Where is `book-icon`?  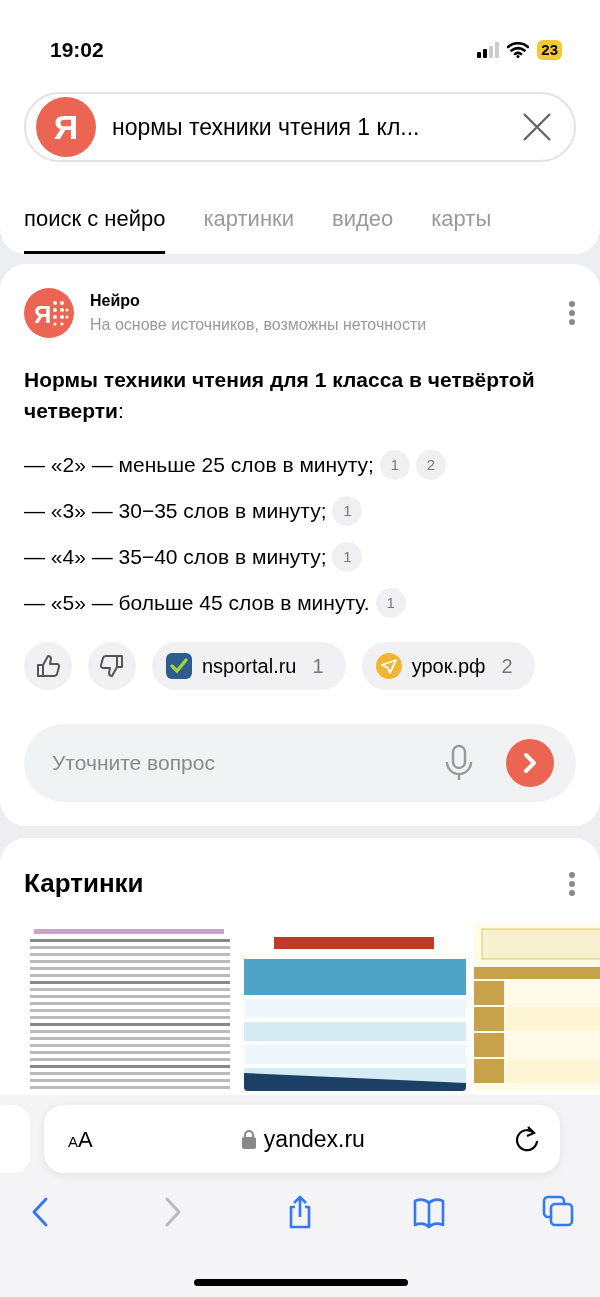
book-icon is located at coordinates (429, 1212).